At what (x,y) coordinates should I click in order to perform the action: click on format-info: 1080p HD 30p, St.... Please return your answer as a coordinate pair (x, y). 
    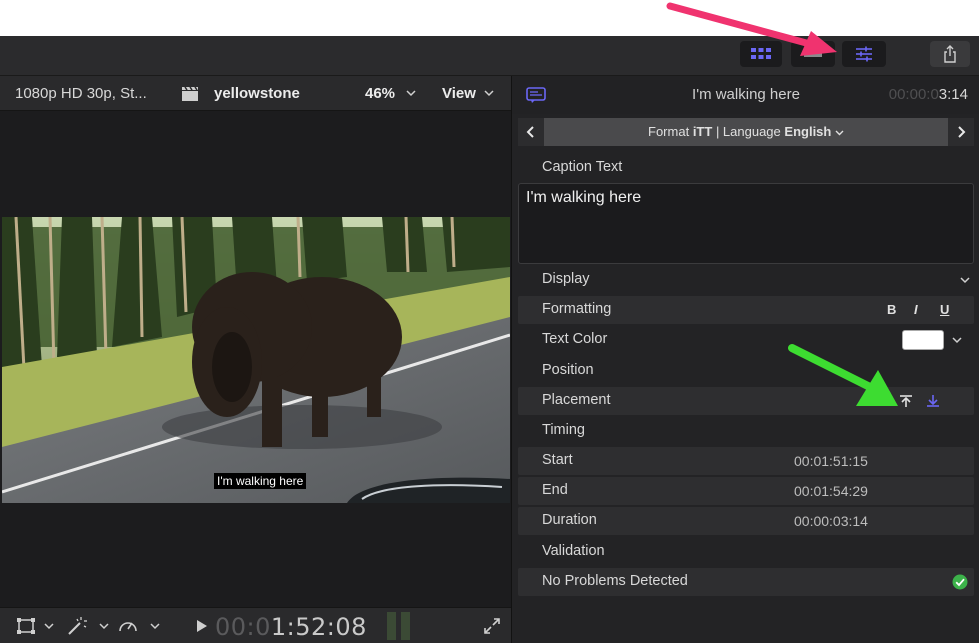
    Looking at the image, I should click on (81, 93).